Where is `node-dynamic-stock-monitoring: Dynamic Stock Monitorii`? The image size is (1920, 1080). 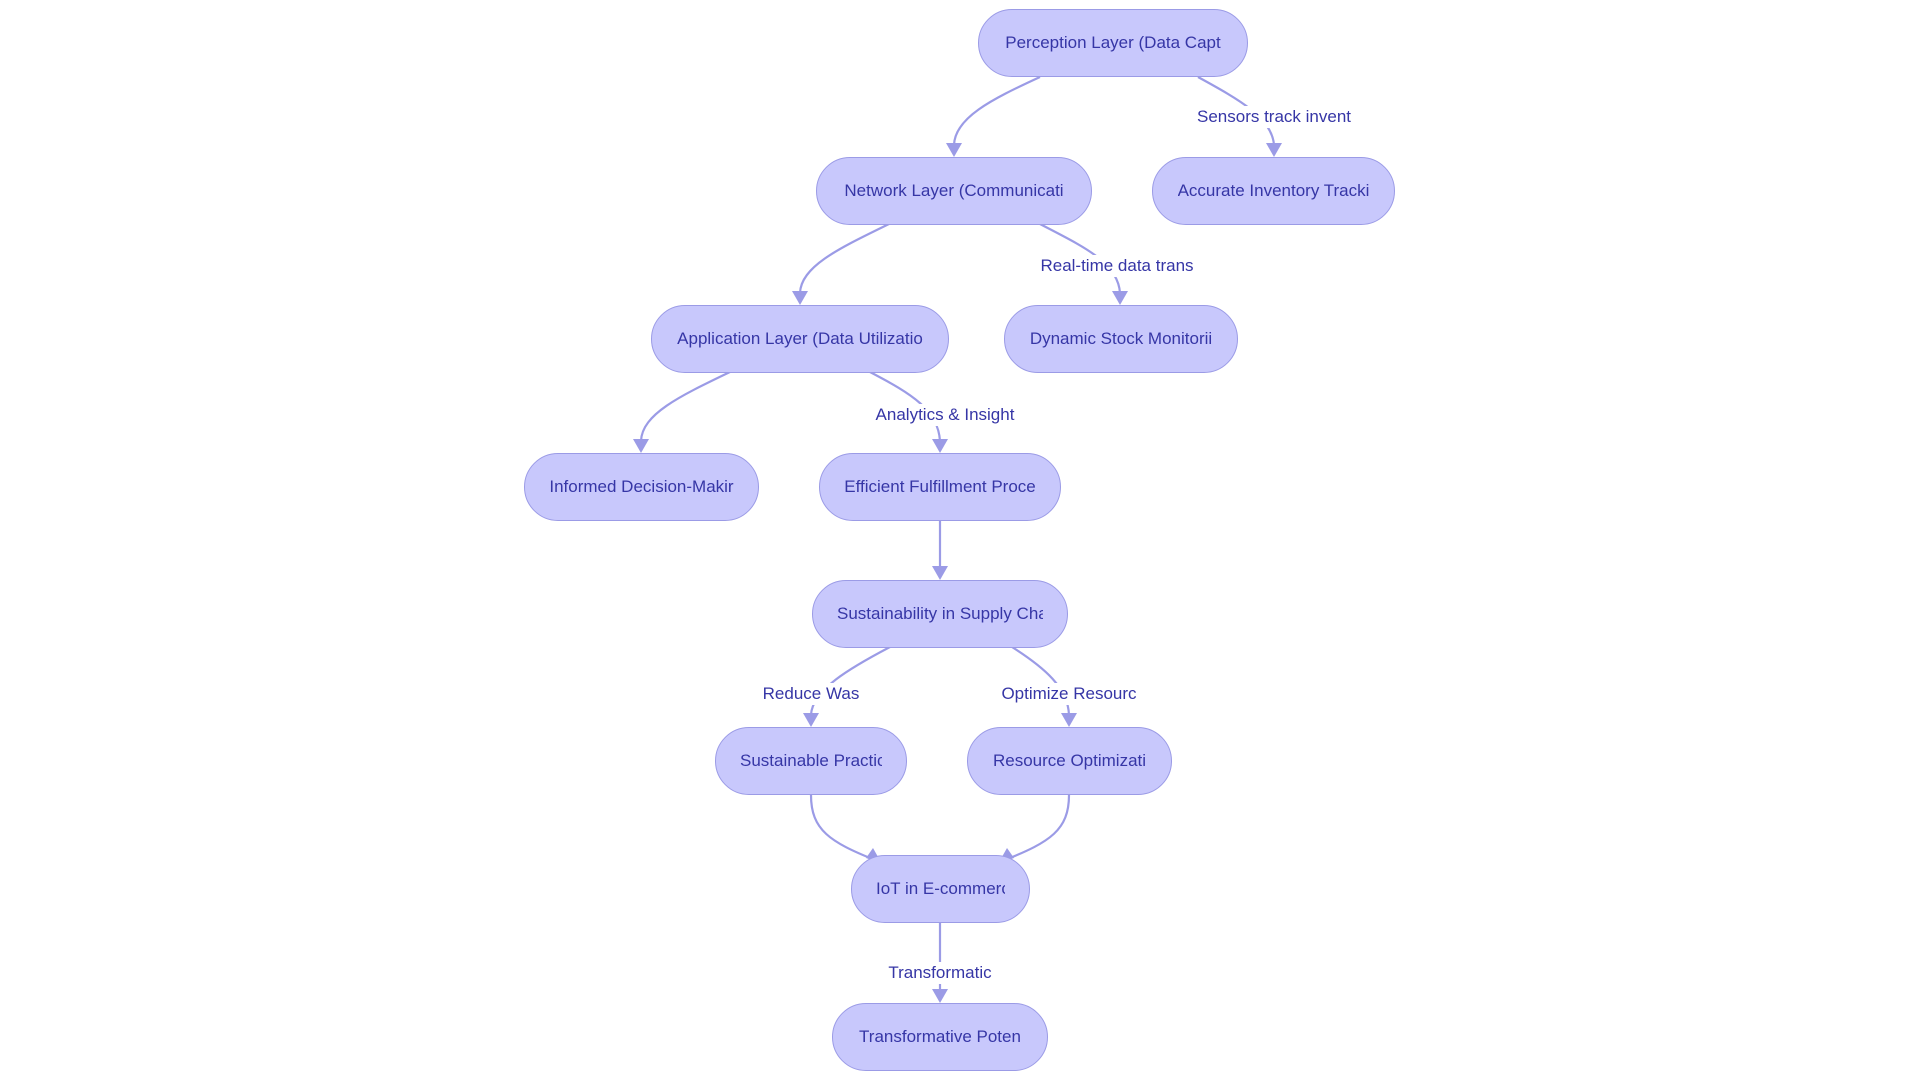
node-dynamic-stock-monitoring: Dynamic Stock Monitorii is located at coordinates (1121, 339).